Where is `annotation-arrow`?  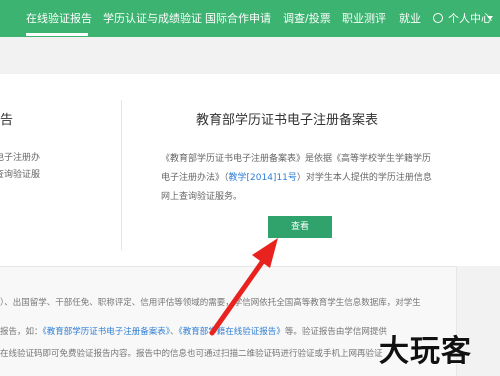 annotation-arrow is located at coordinates (243, 287).